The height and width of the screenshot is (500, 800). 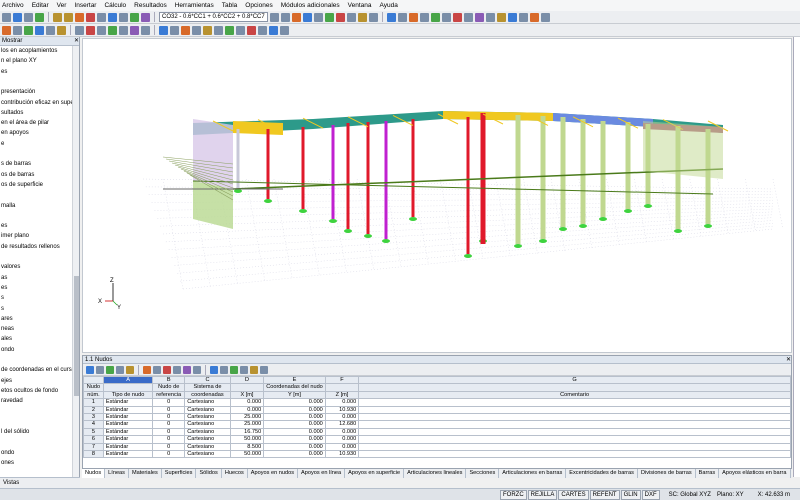 What do you see at coordinates (93, 410) in the screenshot?
I see `table-cell: 2` at bounding box center [93, 410].